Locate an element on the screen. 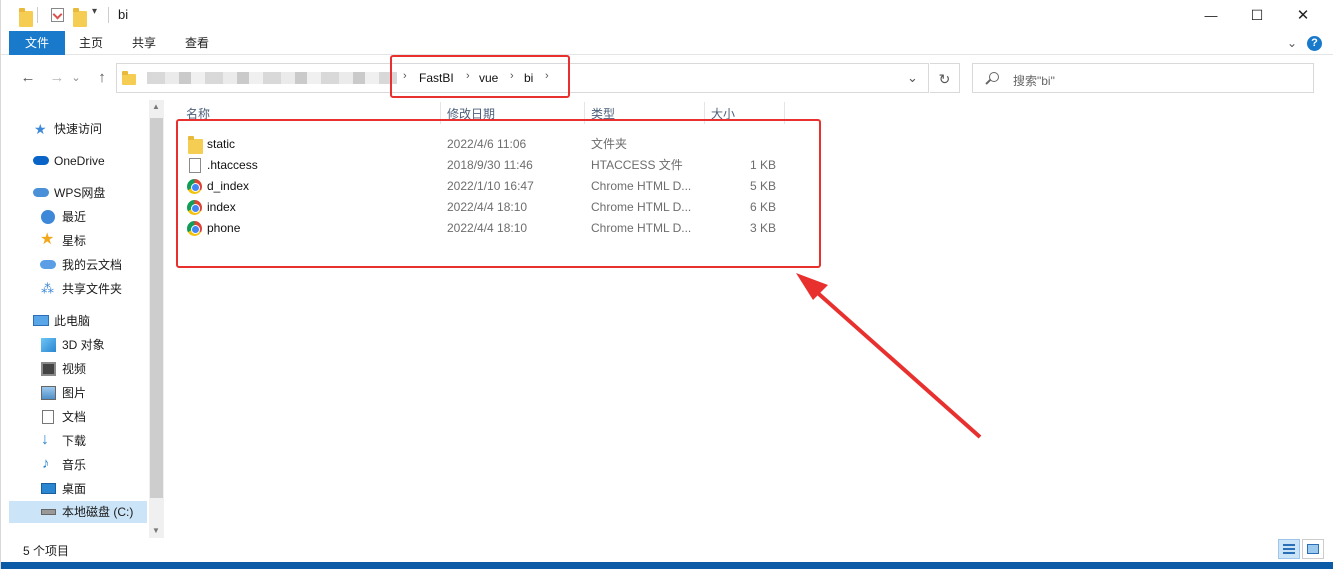 This screenshot has height=569, width=1333. address-row: ← → ⌄ ↑ › FastBI › vue › bi › ⌄ ↻ 搜索"bi" is located at coordinates (667, 78).